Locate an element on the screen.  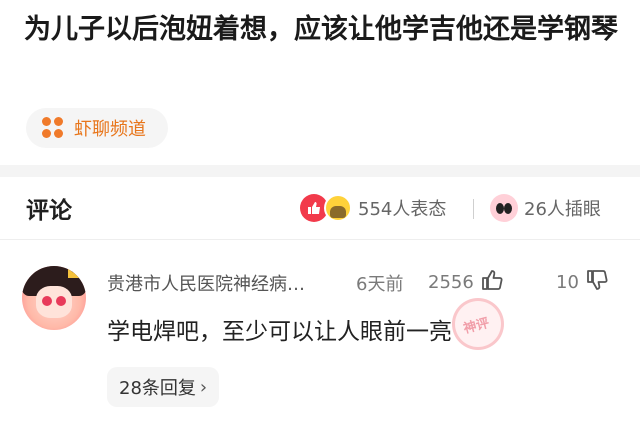
channel-link: 虾聊频道 is located at coordinates (97, 128).